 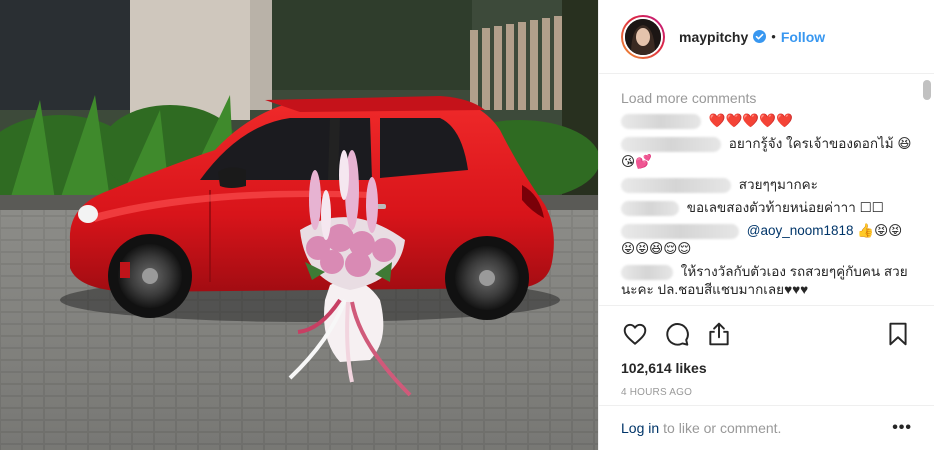 What do you see at coordinates (722, 428) in the screenshot?
I see `login-prompt-text: to like or comment.` at bounding box center [722, 428].